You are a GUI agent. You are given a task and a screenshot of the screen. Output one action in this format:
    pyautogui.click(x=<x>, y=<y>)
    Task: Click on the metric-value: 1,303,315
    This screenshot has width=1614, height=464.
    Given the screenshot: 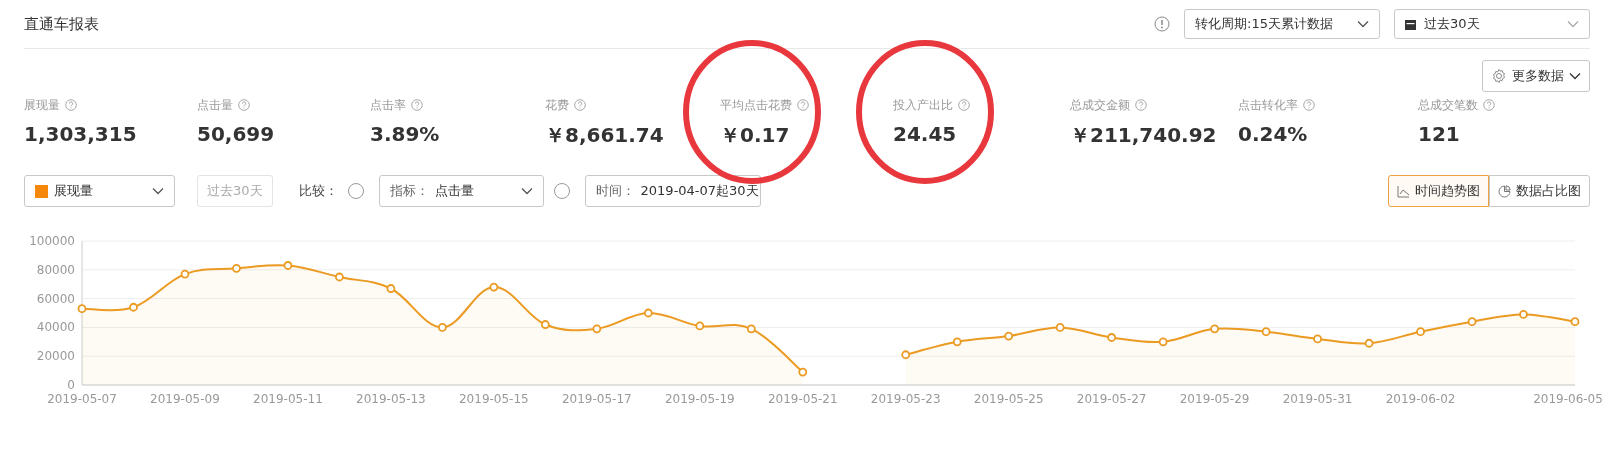 What is the action you would take?
    pyautogui.click(x=81, y=134)
    